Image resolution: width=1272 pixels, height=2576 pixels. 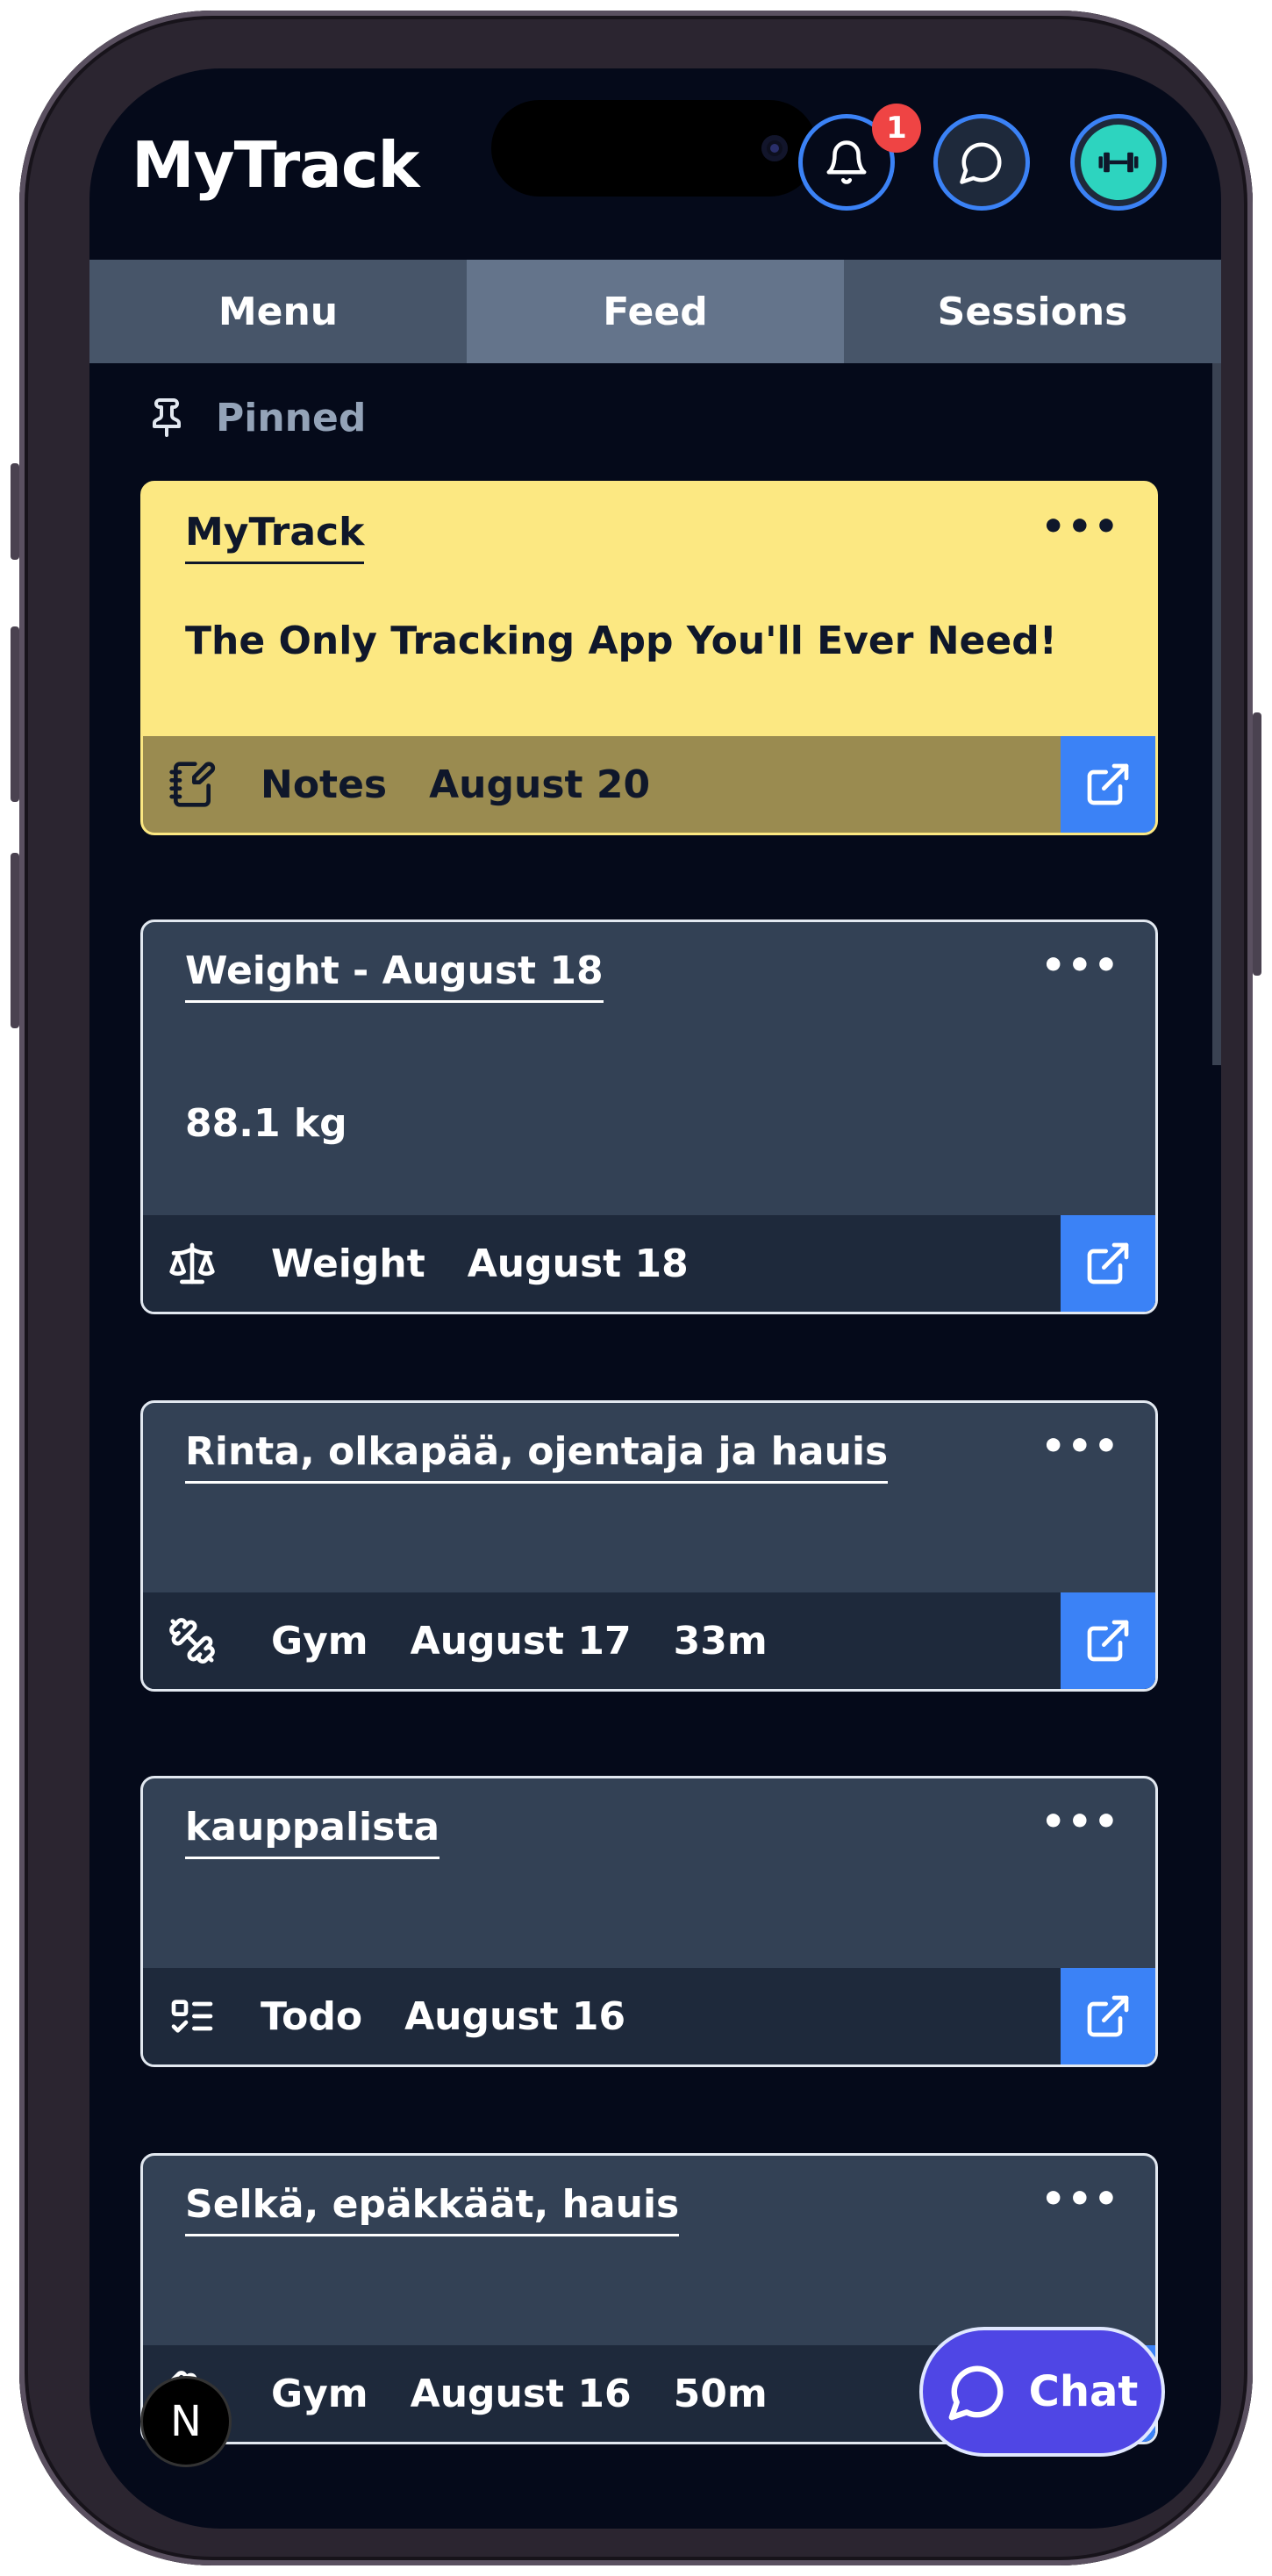 What do you see at coordinates (266, 1123) in the screenshot?
I see `card-body: 88.1 kg` at bounding box center [266, 1123].